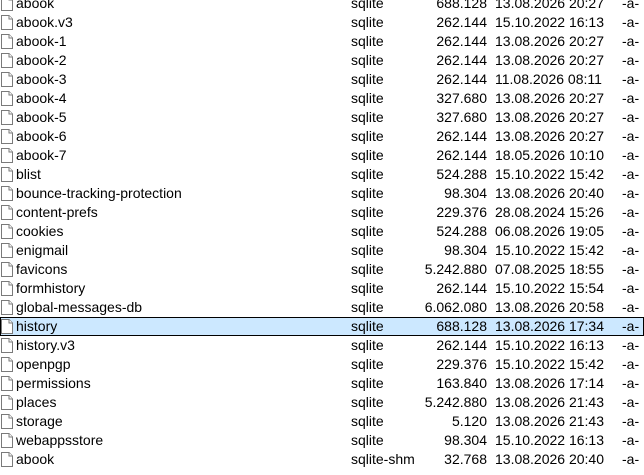 This screenshot has height=475, width=644. I want to click on file-name: places, so click(36, 402).